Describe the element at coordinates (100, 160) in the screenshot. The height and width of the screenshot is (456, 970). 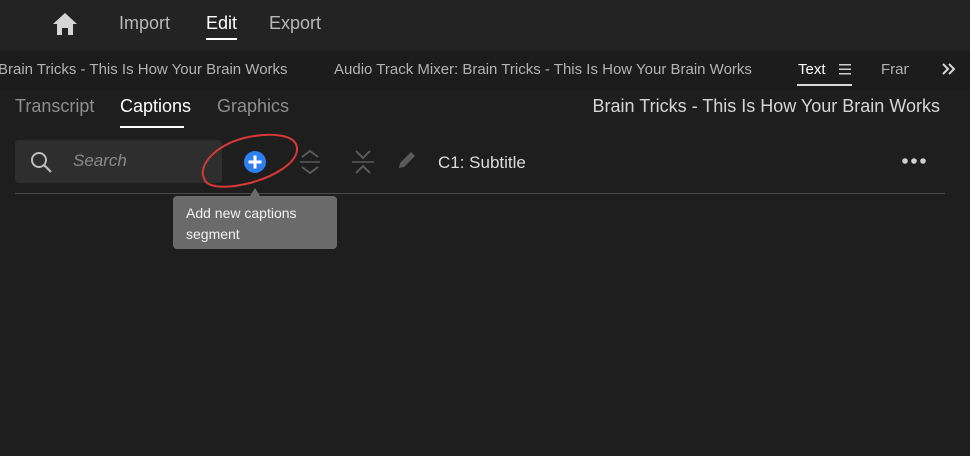
I see `search-placeholder: Search` at that location.